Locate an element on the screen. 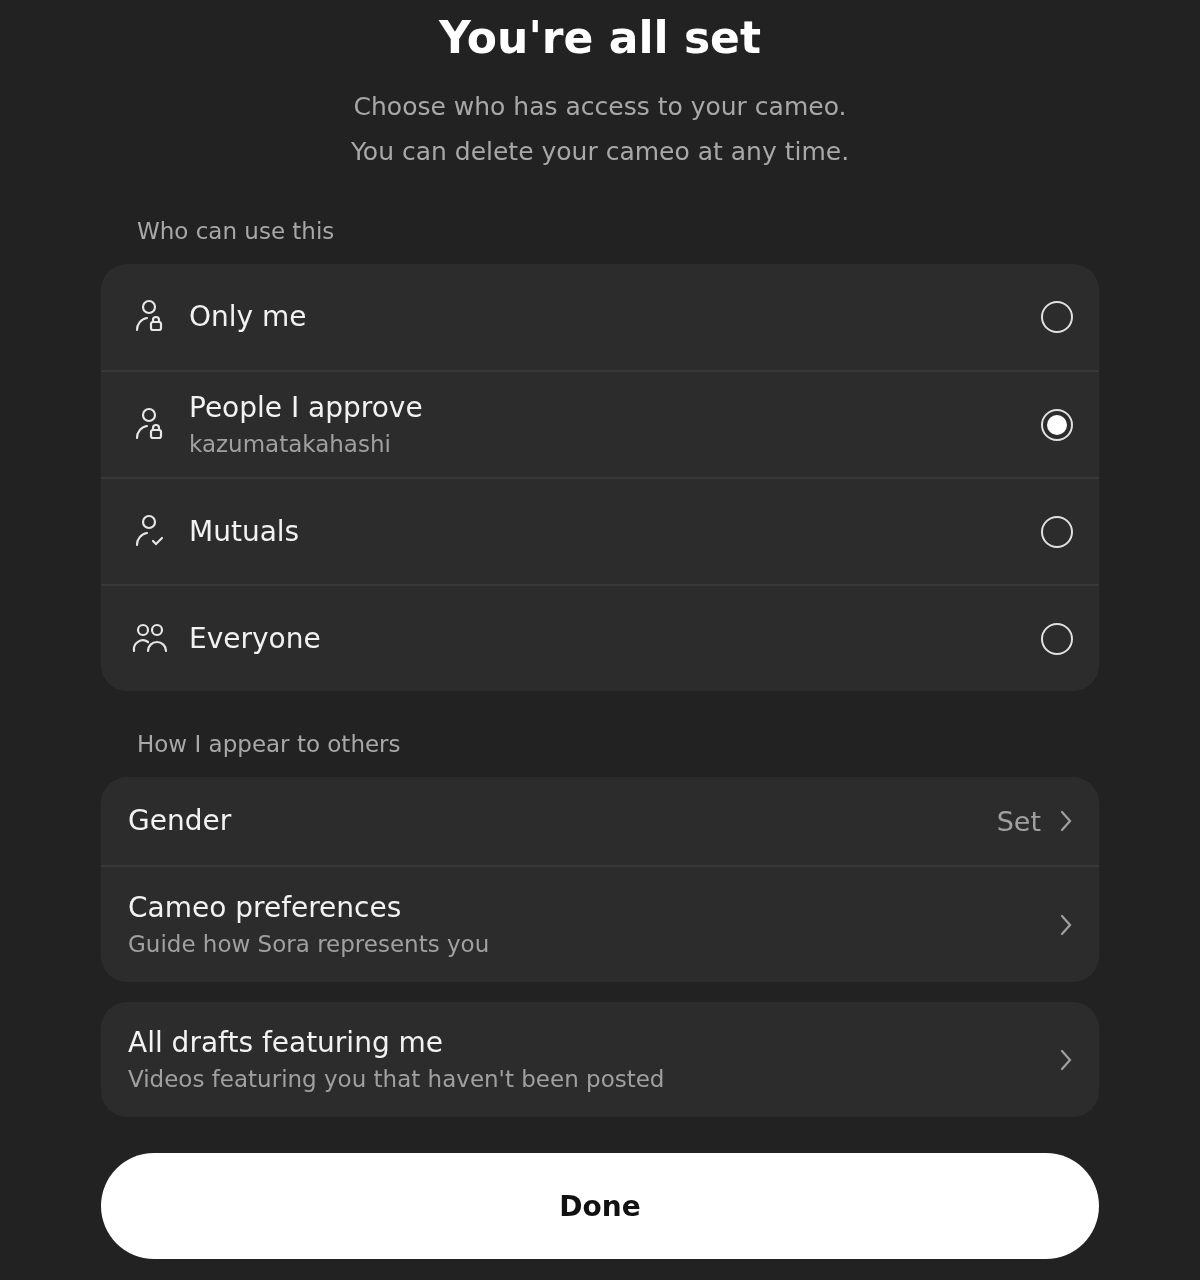 This screenshot has width=1200, height=1280. option-label: Only me is located at coordinates (248, 317).